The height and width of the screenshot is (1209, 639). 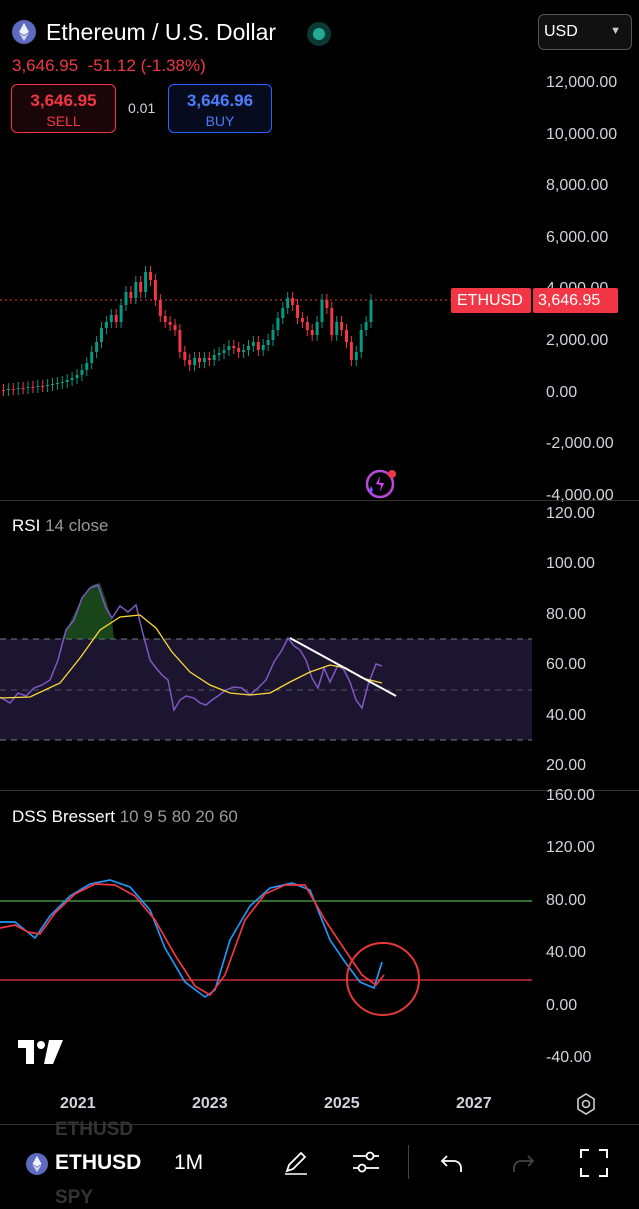 What do you see at coordinates (381, 483) in the screenshot?
I see `ai-assistant-icon` at bounding box center [381, 483].